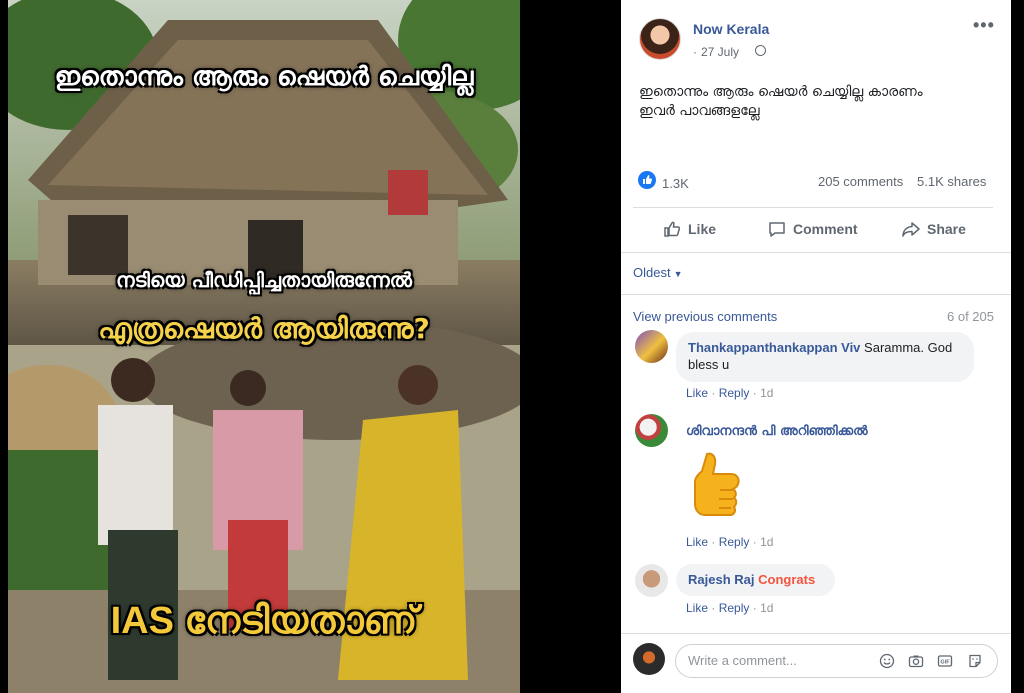 This screenshot has width=1024, height=693. Describe the element at coordinates (649, 659) in the screenshot. I see `current-user-avatar` at that location.